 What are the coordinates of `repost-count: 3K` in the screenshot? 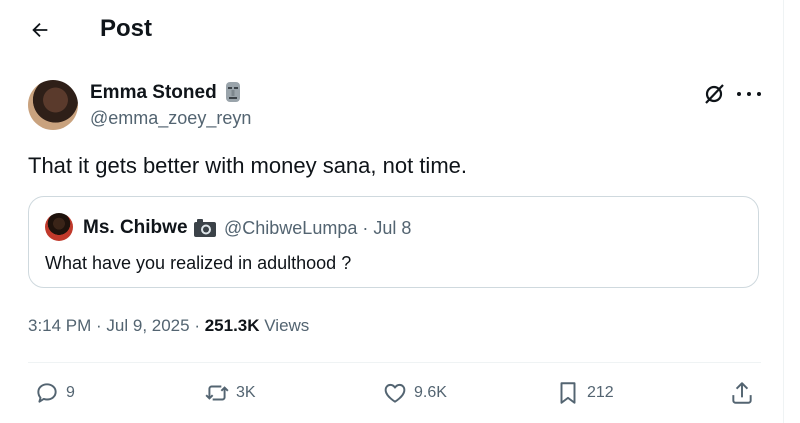 It's located at (246, 392).